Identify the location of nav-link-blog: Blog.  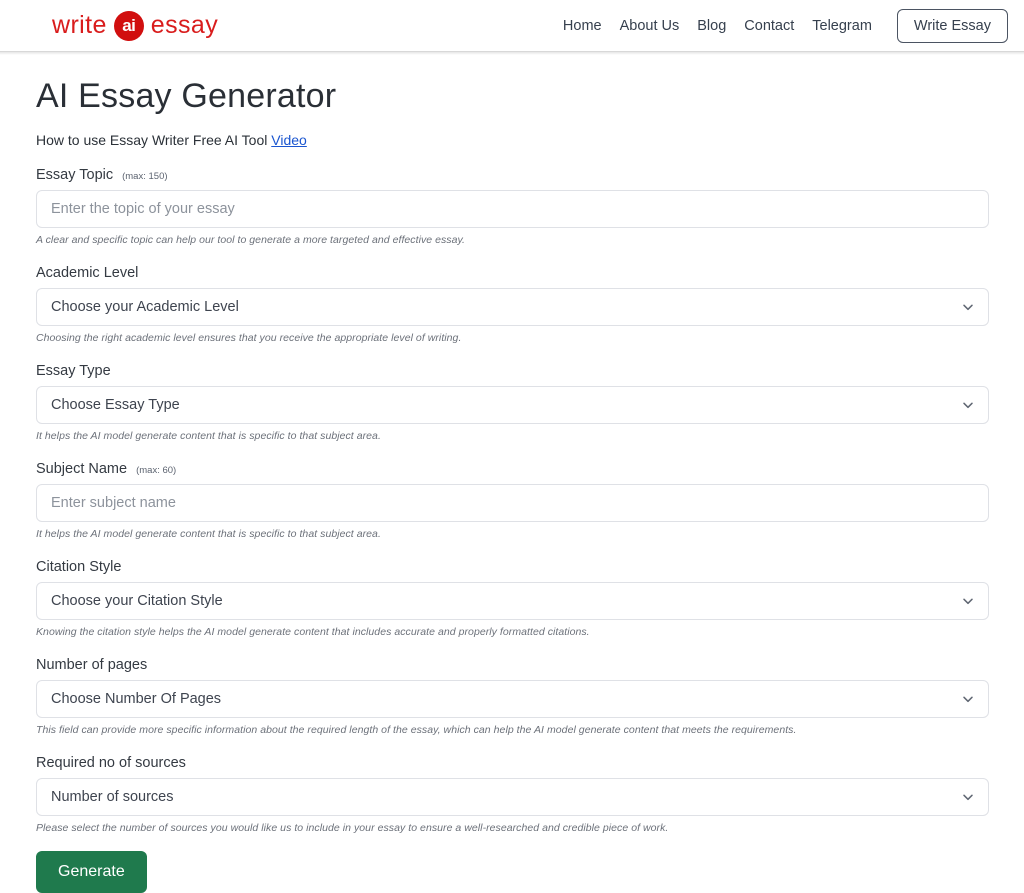
(711, 26).